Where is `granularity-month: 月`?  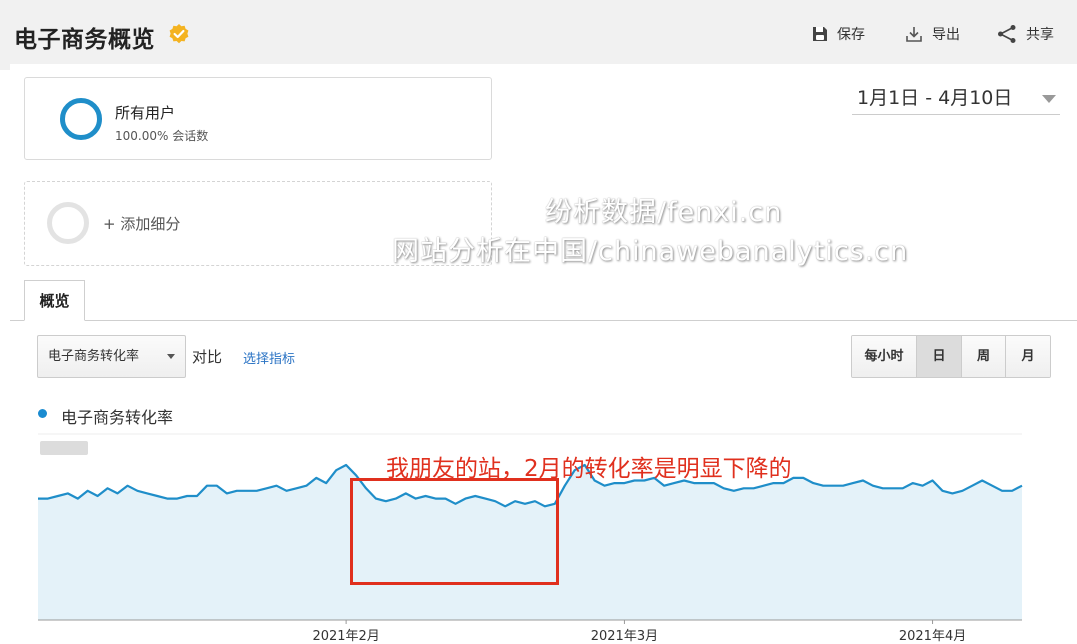 granularity-month: 月 is located at coordinates (1028, 356).